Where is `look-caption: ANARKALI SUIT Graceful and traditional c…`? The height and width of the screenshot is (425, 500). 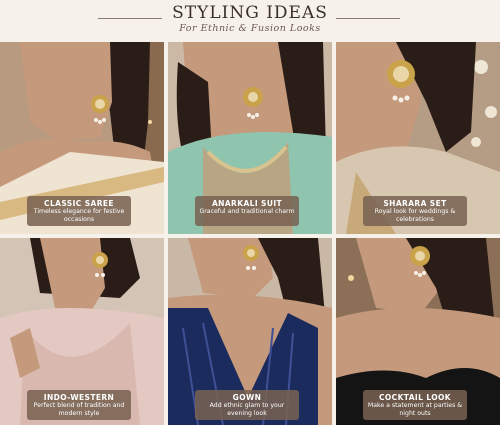
look-caption: ANARKALI SUIT Graceful and traditional c… is located at coordinates (247, 211).